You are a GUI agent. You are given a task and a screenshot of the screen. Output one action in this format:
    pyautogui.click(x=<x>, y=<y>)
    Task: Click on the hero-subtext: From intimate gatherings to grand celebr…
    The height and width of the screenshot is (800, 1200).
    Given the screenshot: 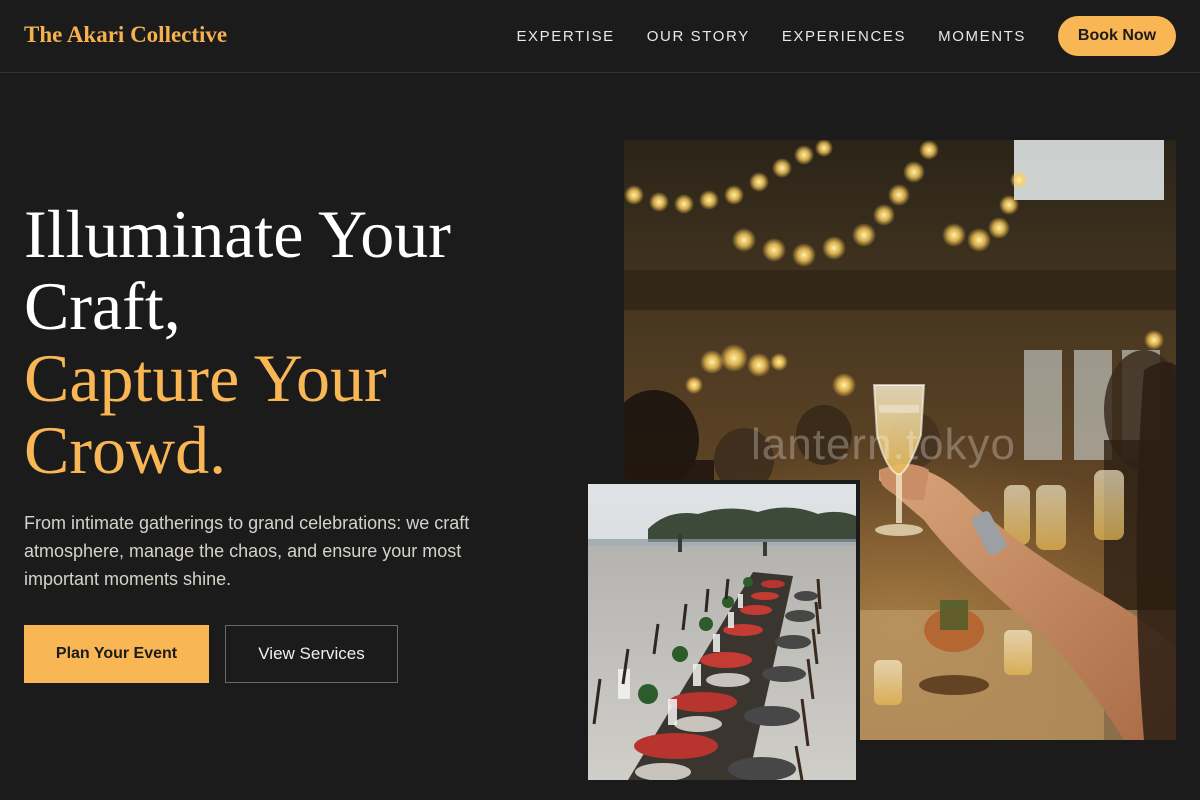 What is the action you would take?
    pyautogui.click(x=247, y=551)
    